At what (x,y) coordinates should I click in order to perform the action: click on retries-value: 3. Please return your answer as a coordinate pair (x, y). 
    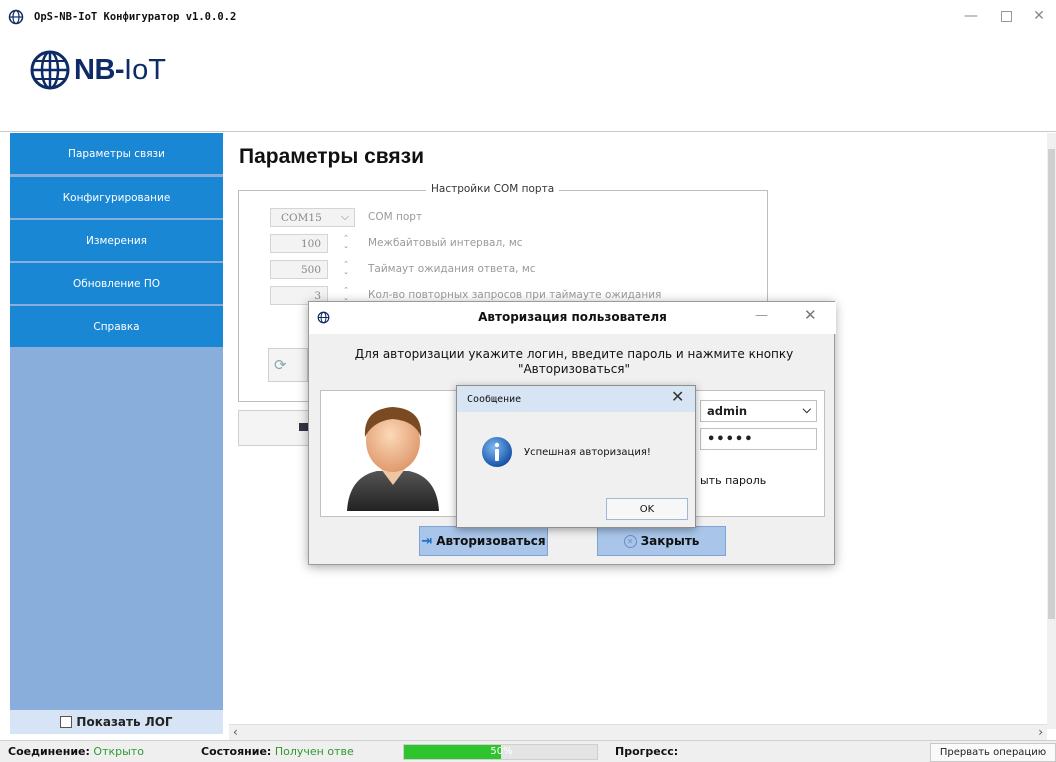
    Looking at the image, I should click on (317, 295).